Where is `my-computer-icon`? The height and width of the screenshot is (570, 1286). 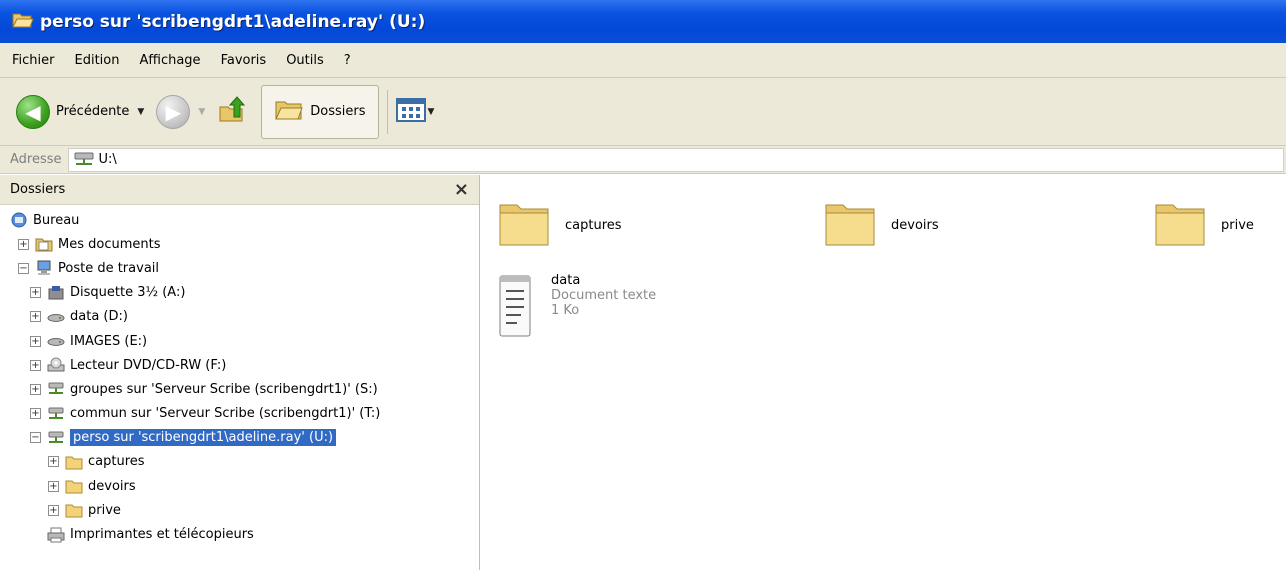 my-computer-icon is located at coordinates (44, 268).